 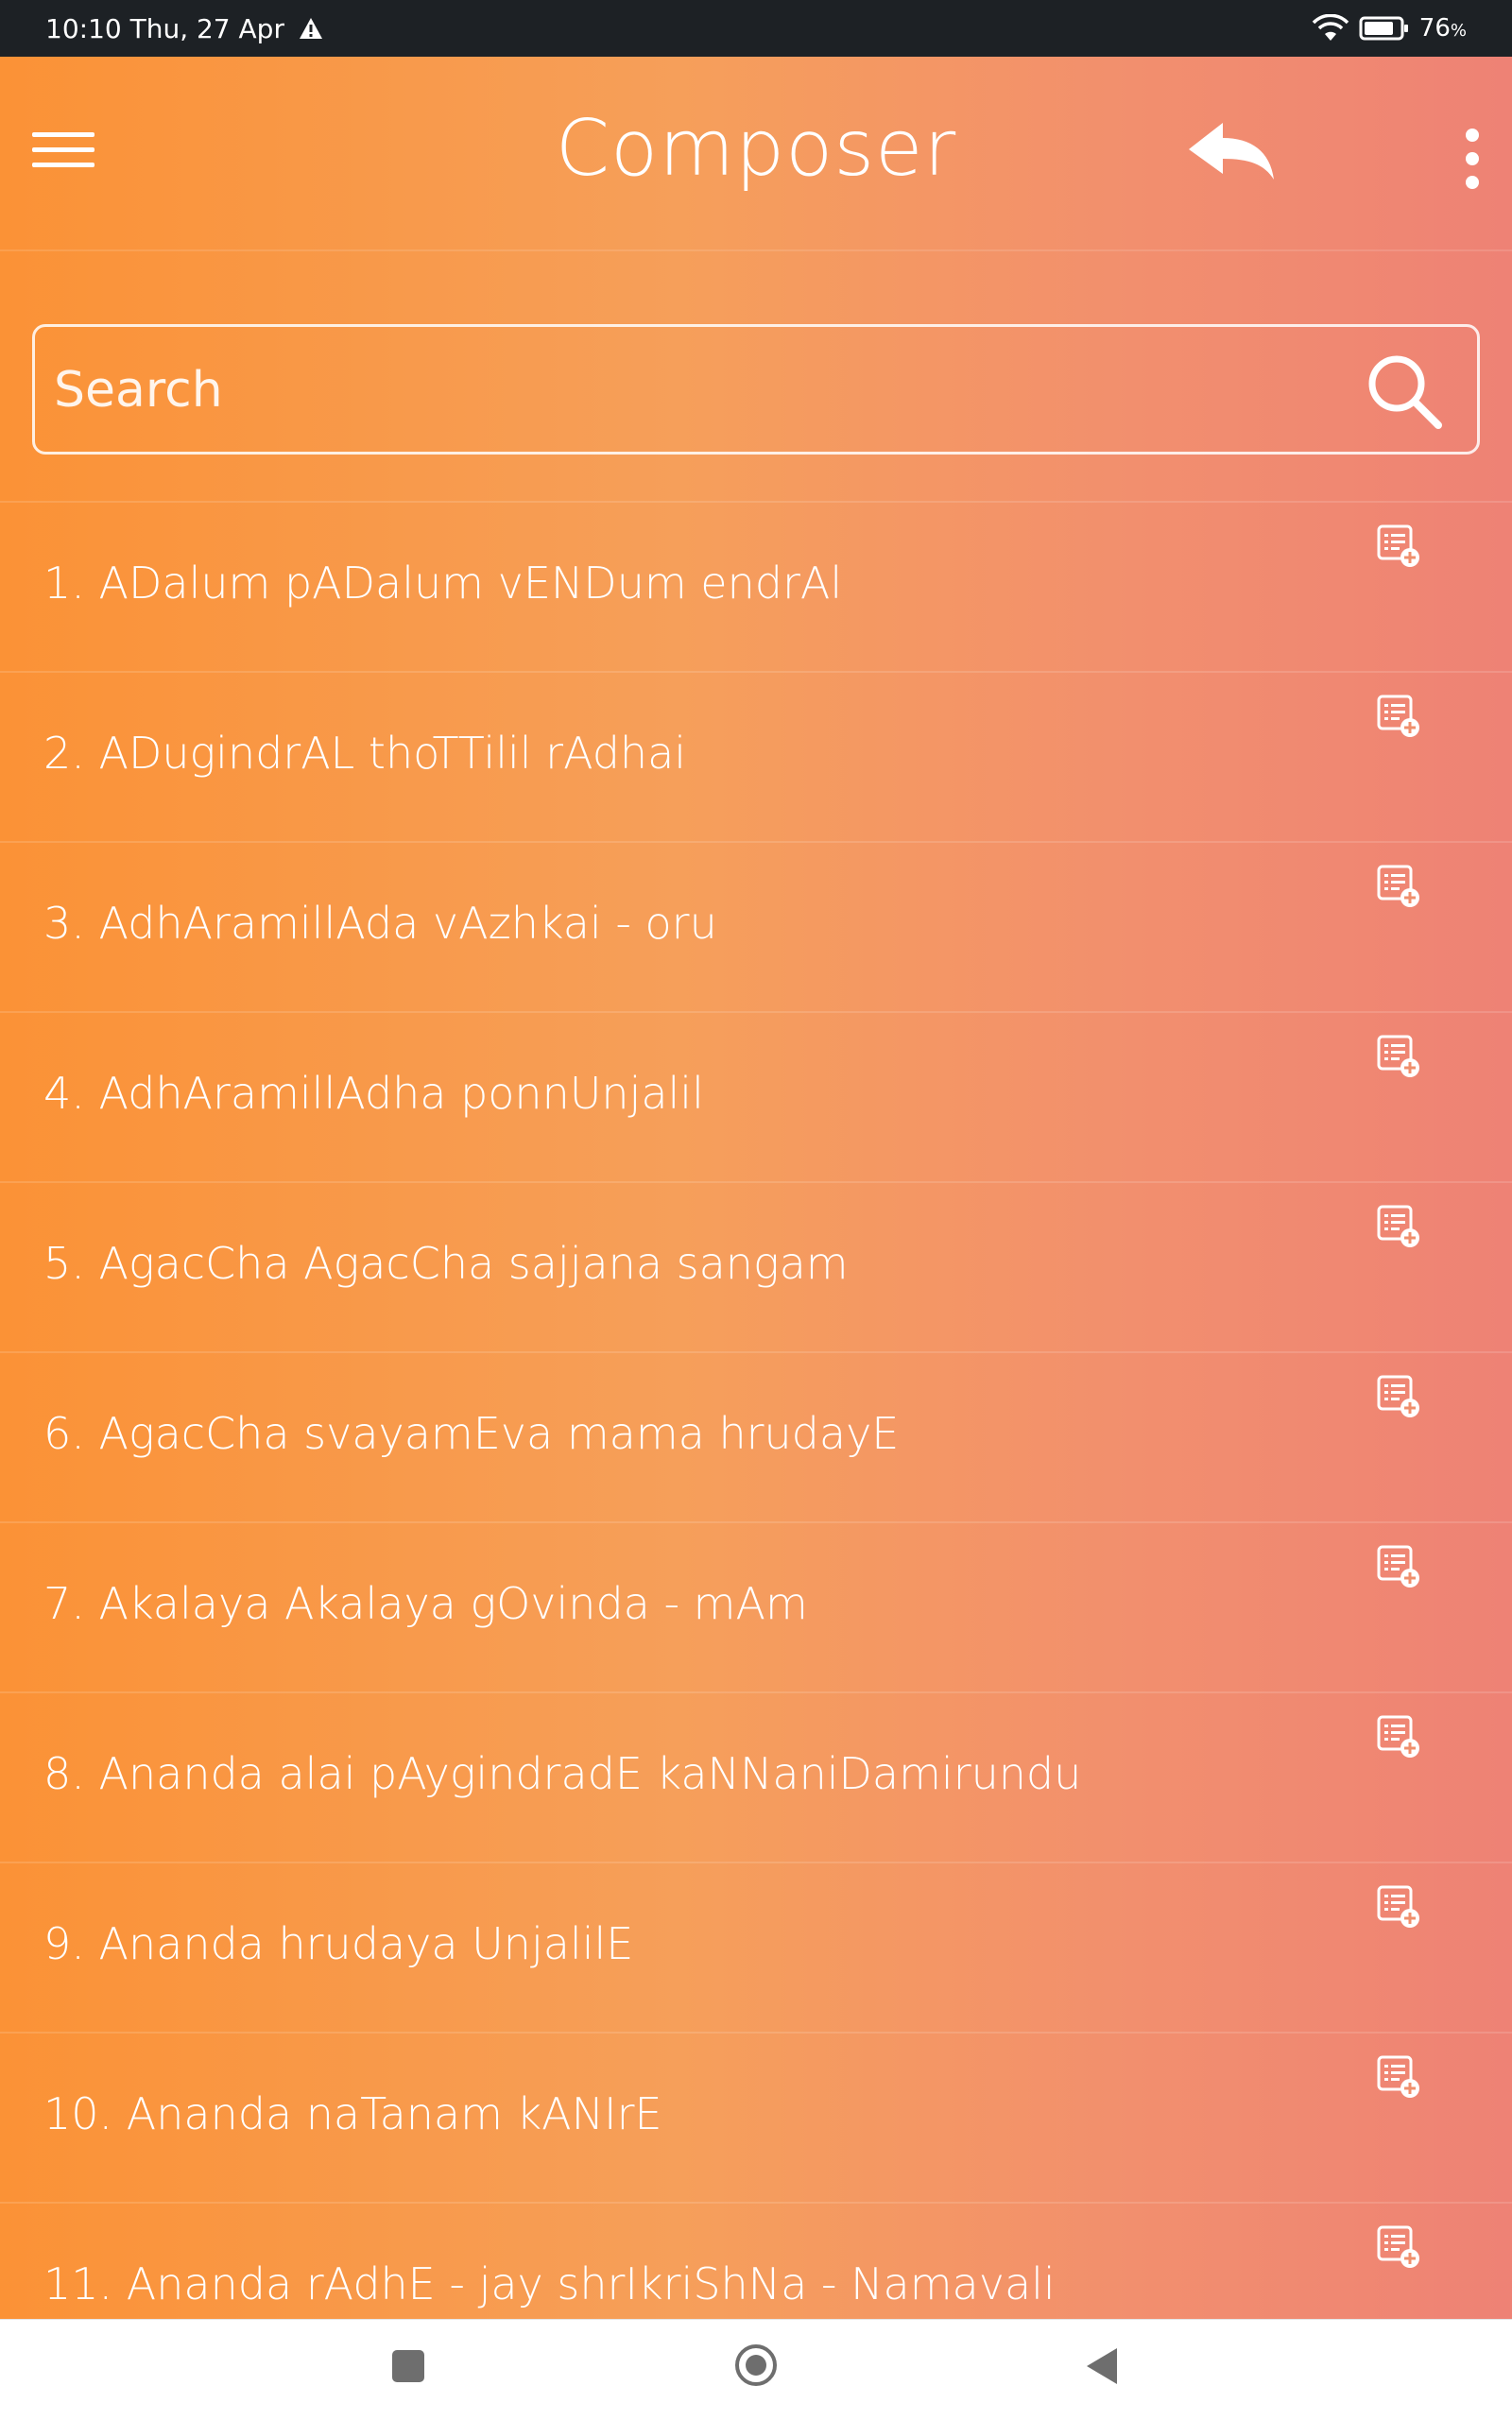 I want to click on list-item-label: 7. Akalaya Akalaya gOvinda - mAm, so click(x=425, y=1603).